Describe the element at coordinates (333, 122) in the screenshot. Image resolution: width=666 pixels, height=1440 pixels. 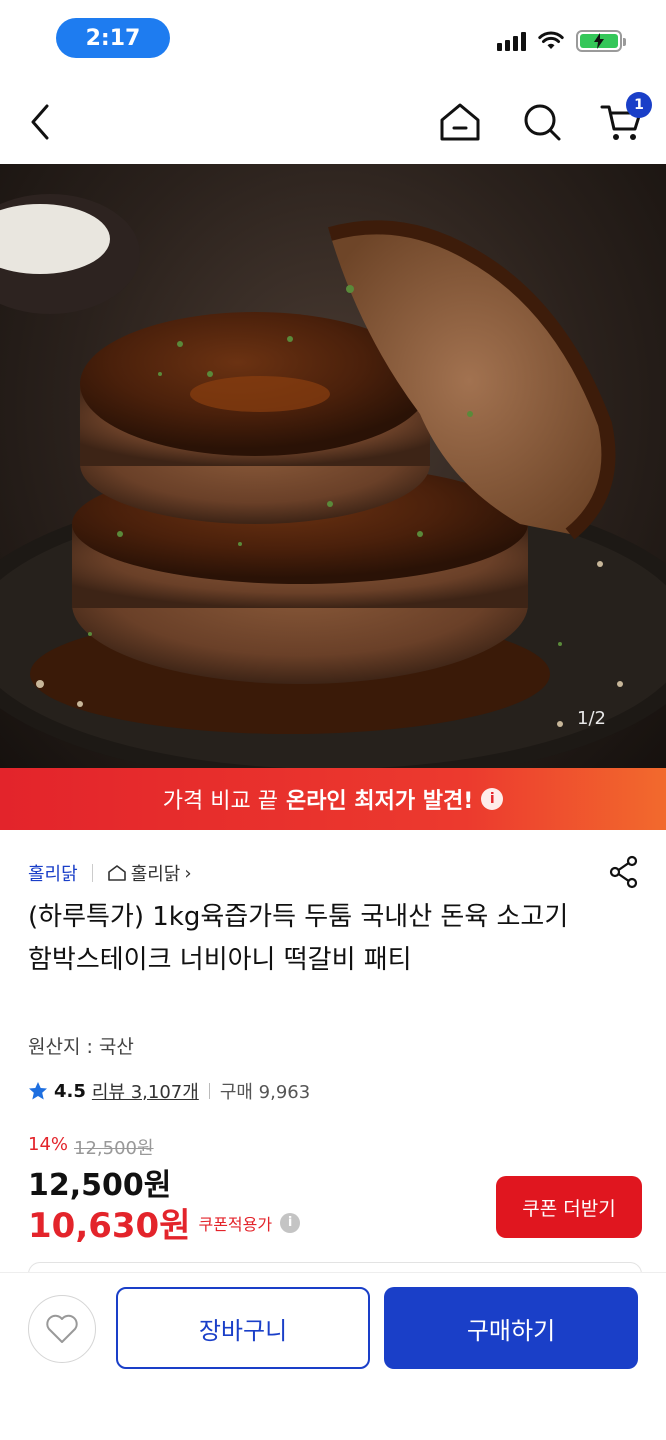
I see `top-nav-bar: 1` at that location.